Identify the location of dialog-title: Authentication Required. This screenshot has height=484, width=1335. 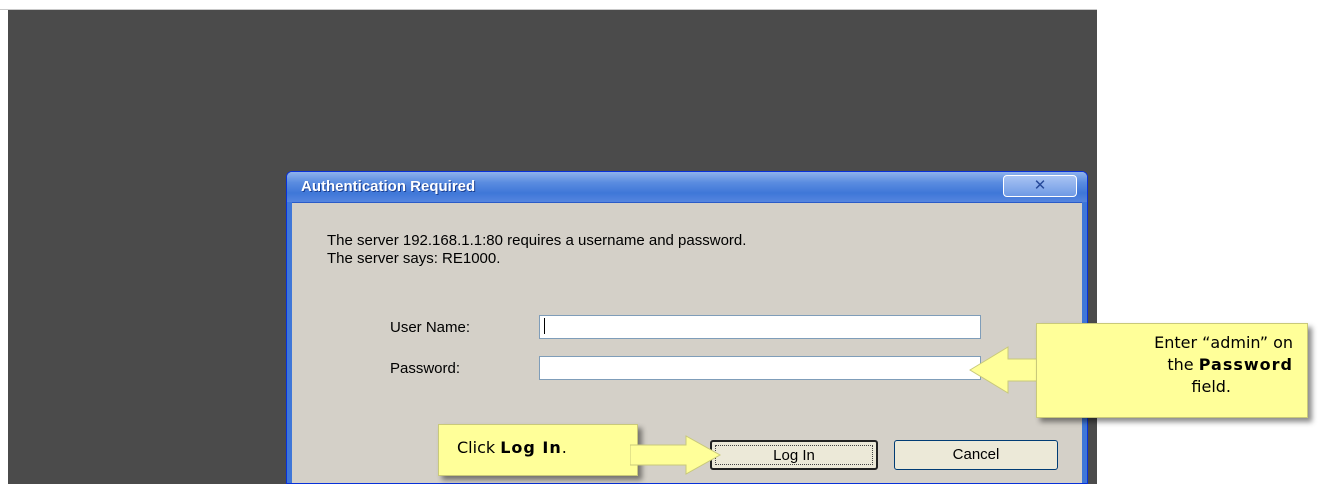
(388, 186).